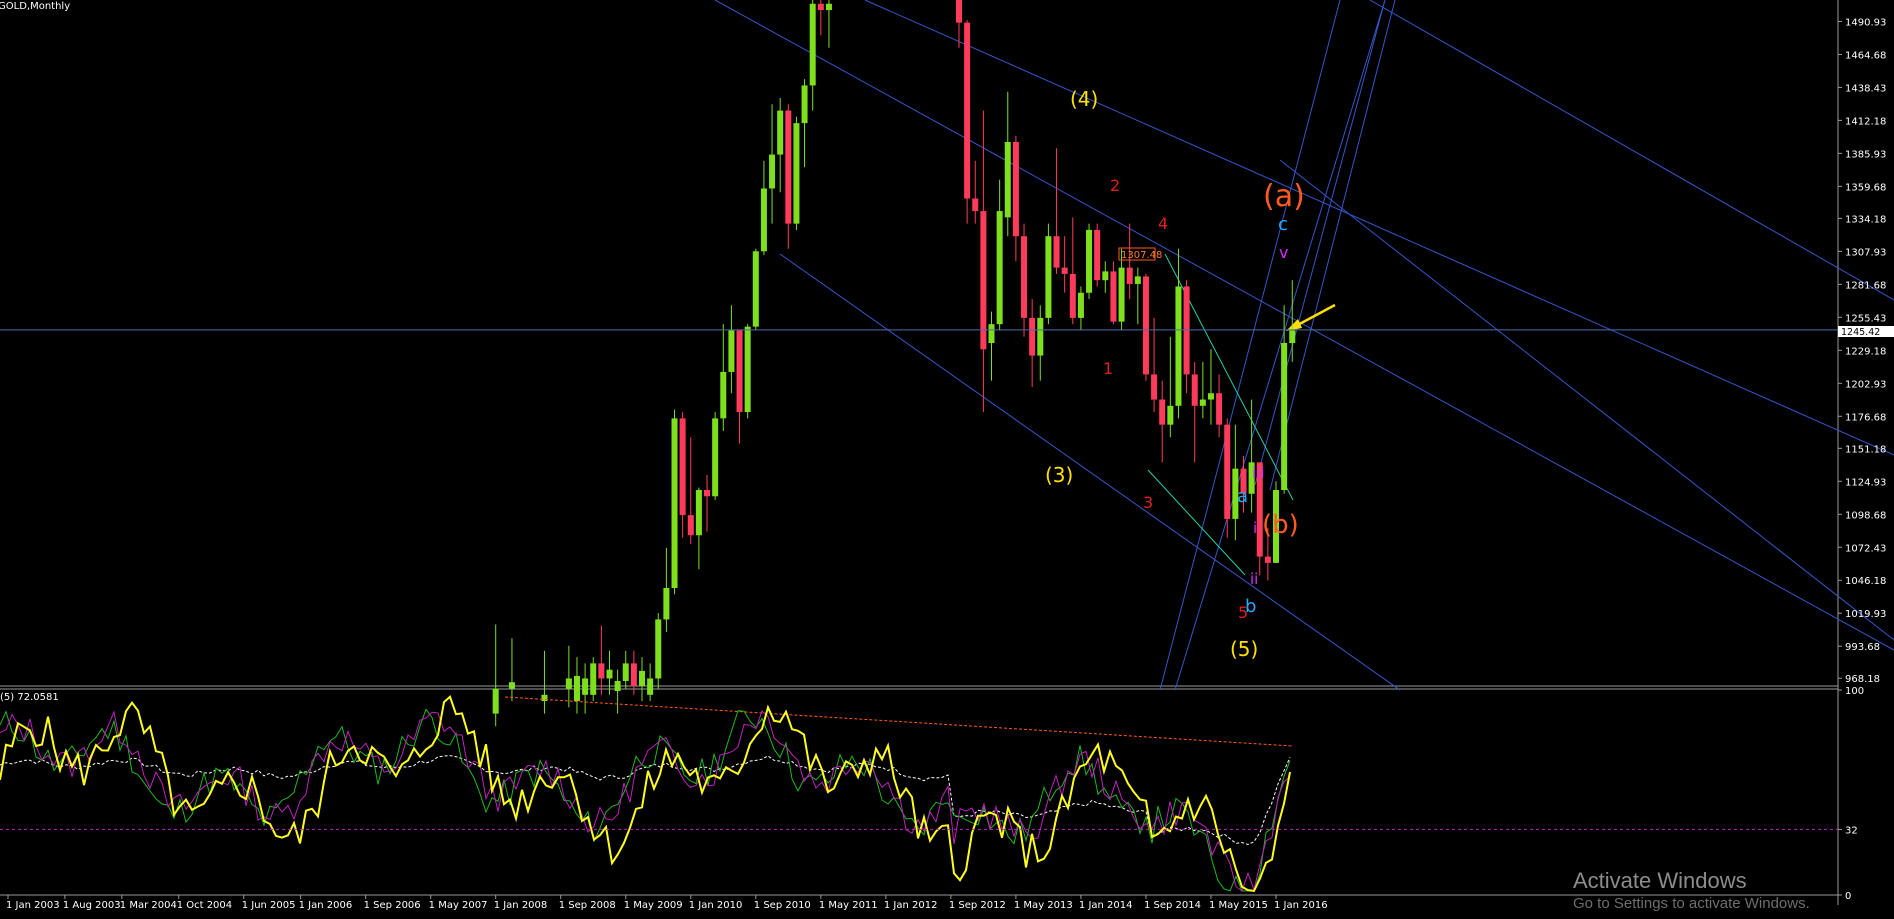  I want to click on osc-tick-label: 100, so click(1854, 691).